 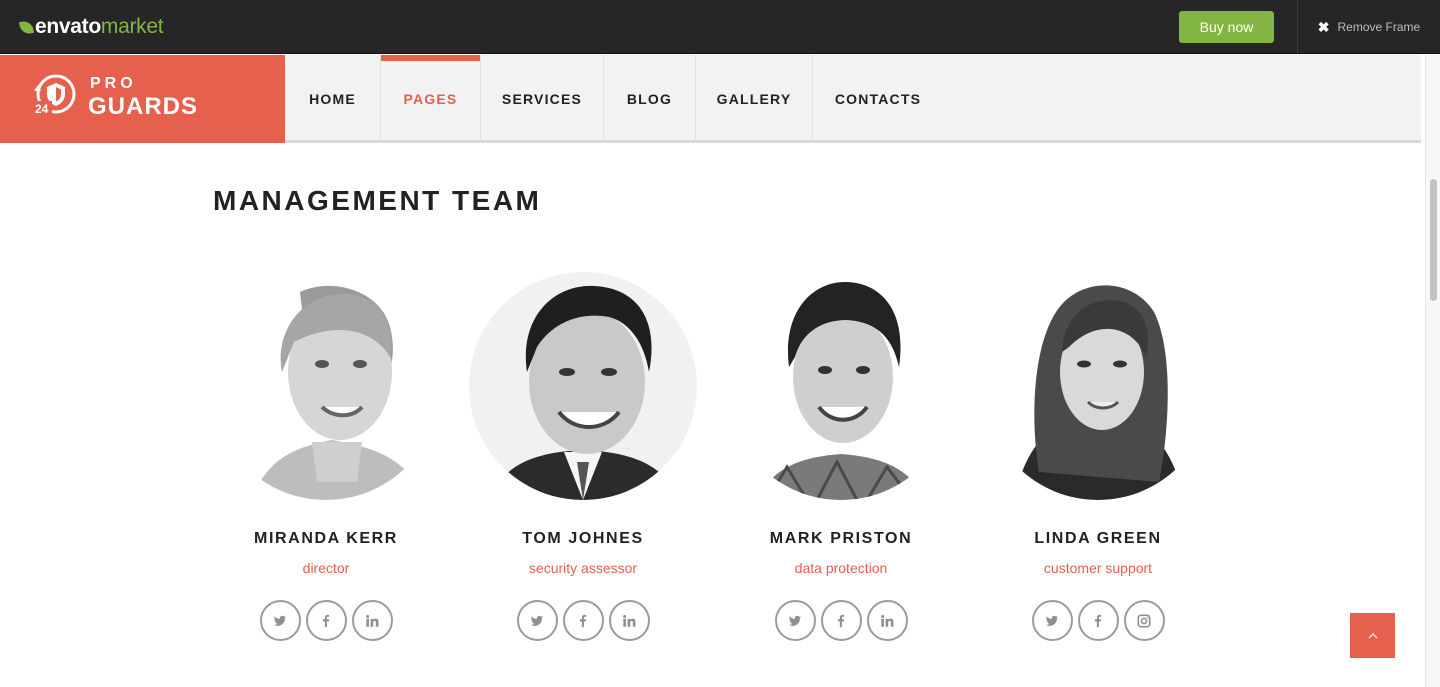 What do you see at coordinates (143, 106) in the screenshot?
I see `logo-guards-text: GUARDS` at bounding box center [143, 106].